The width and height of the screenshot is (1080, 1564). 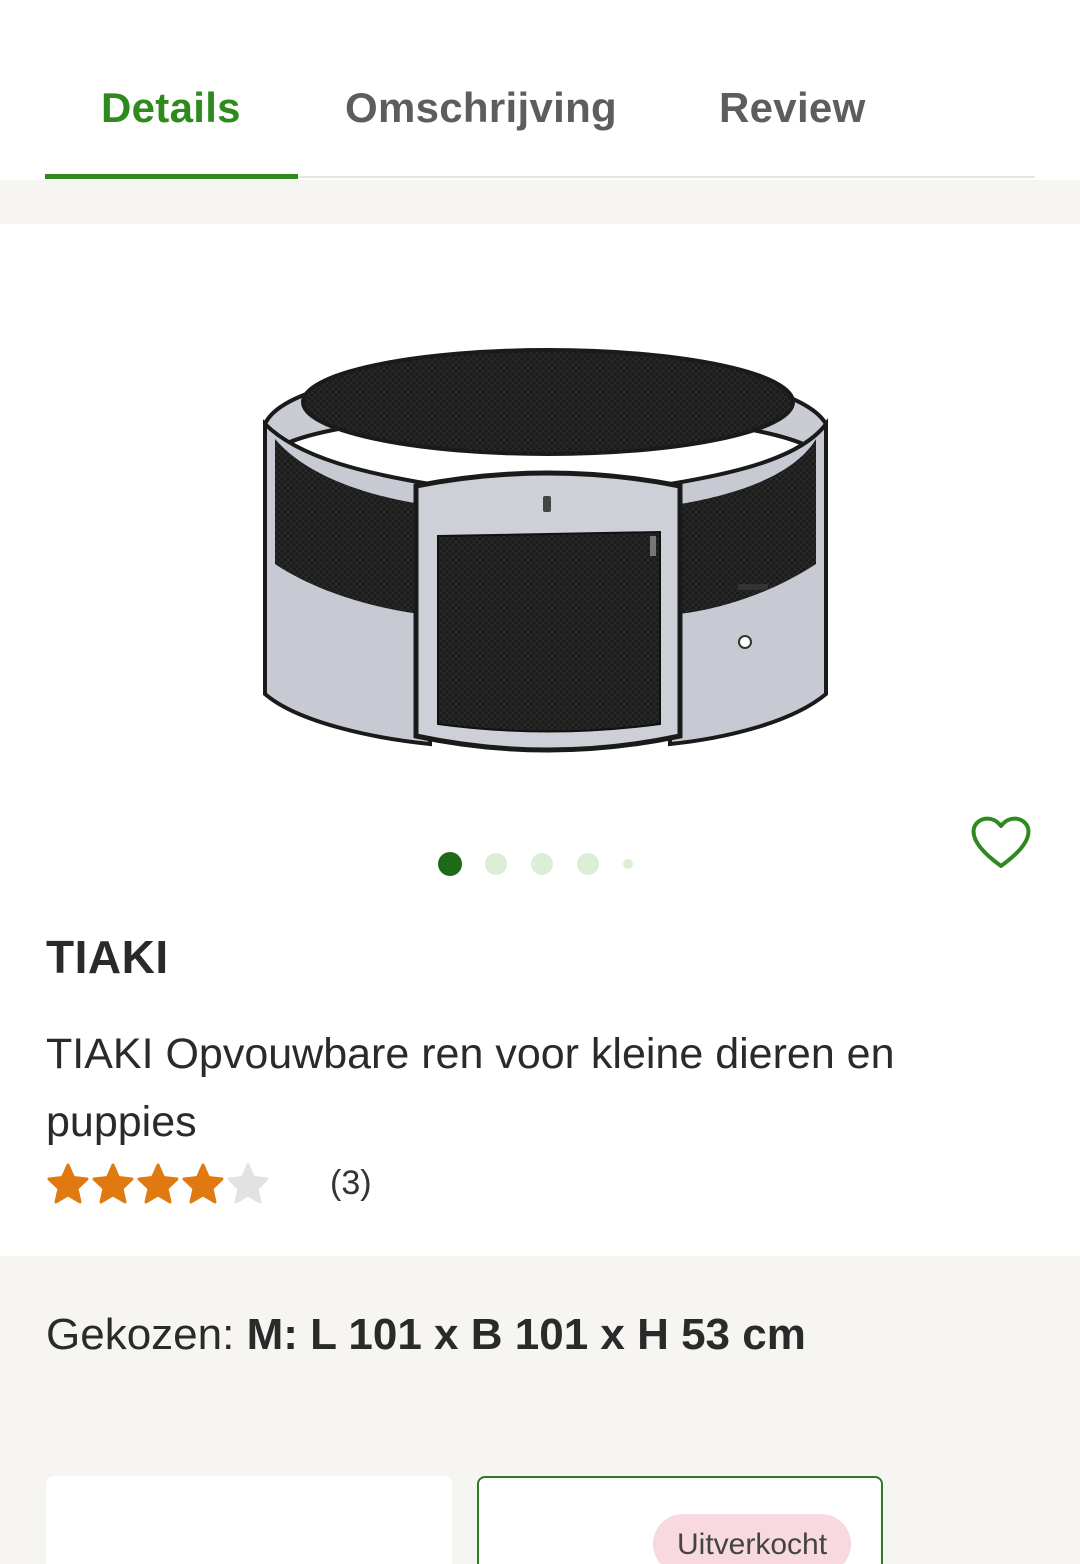 What do you see at coordinates (351, 1183) in the screenshot?
I see `review-count: (3)` at bounding box center [351, 1183].